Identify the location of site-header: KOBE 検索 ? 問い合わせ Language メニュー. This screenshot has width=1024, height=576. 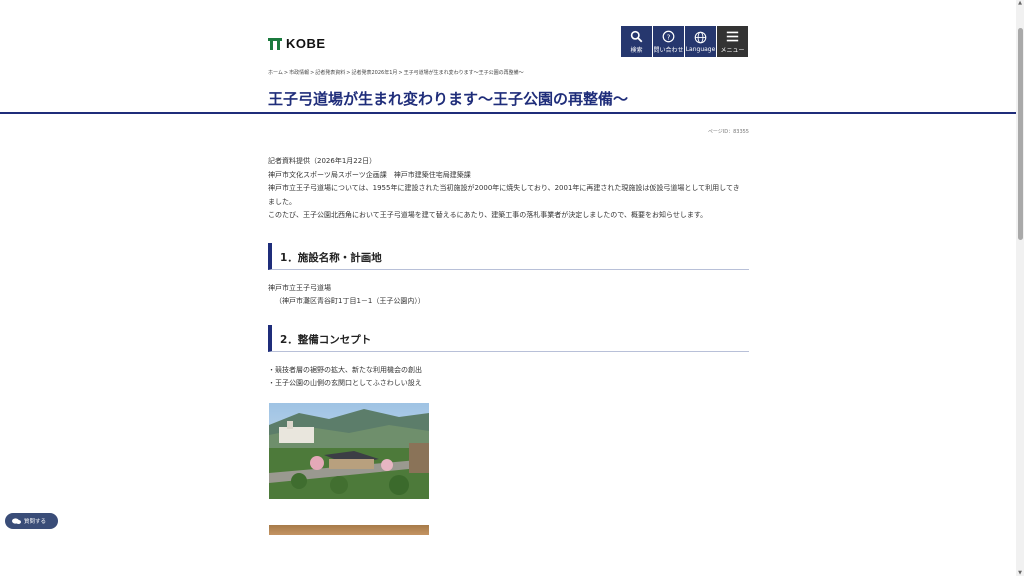
(508, 30).